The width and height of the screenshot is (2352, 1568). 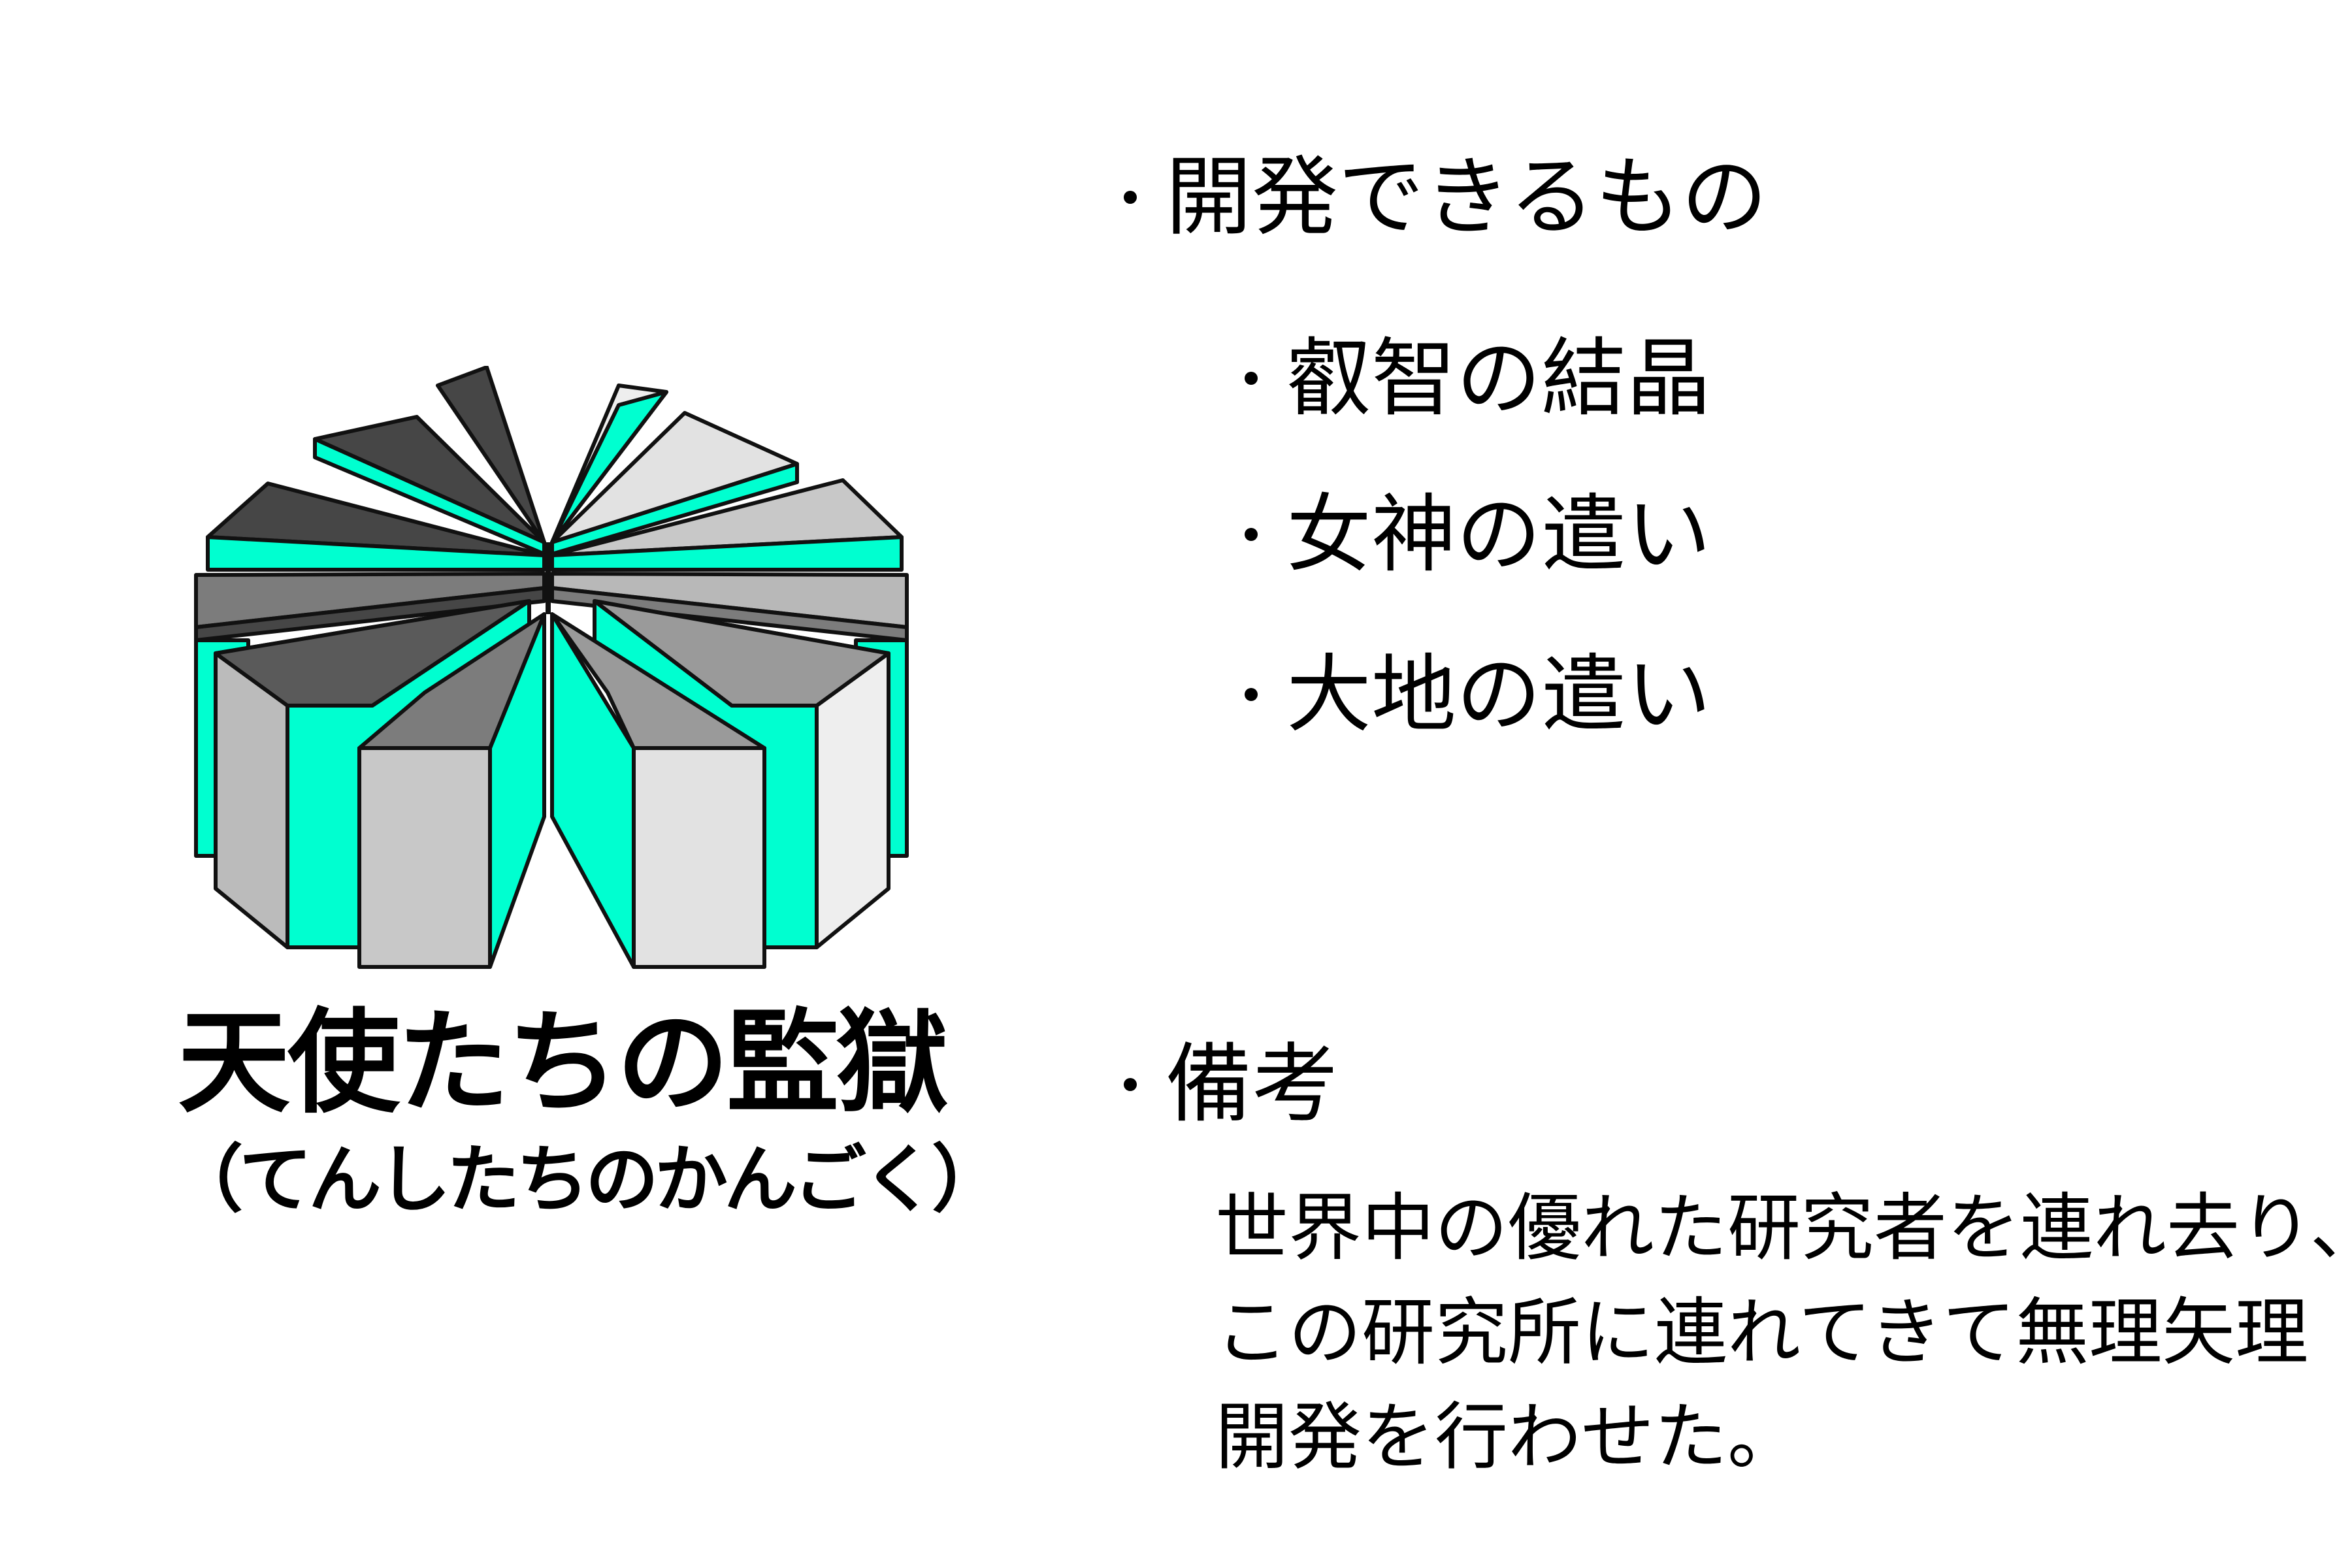 I want to click on developable-item-text: 女神の遣い, so click(x=1499, y=534).